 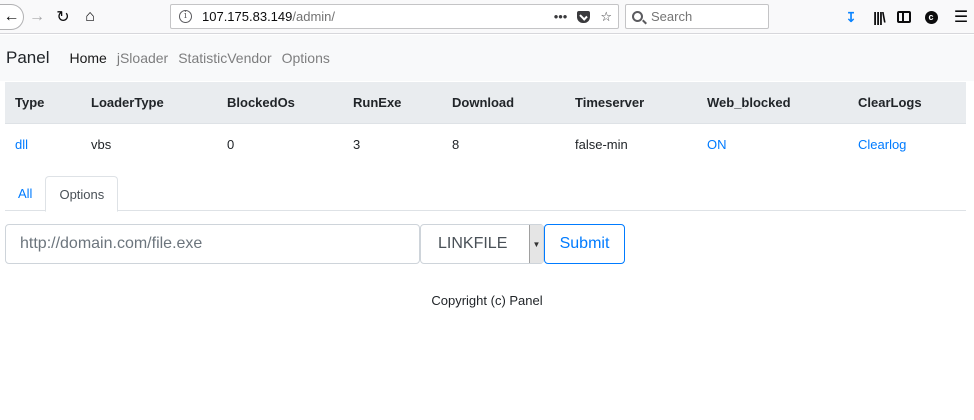 What do you see at coordinates (25, 193) in the screenshot?
I see `tab-all: All` at bounding box center [25, 193].